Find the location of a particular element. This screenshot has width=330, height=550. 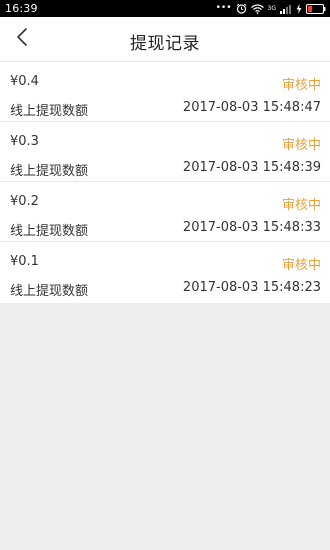

battery-icon is located at coordinates (316, 8).